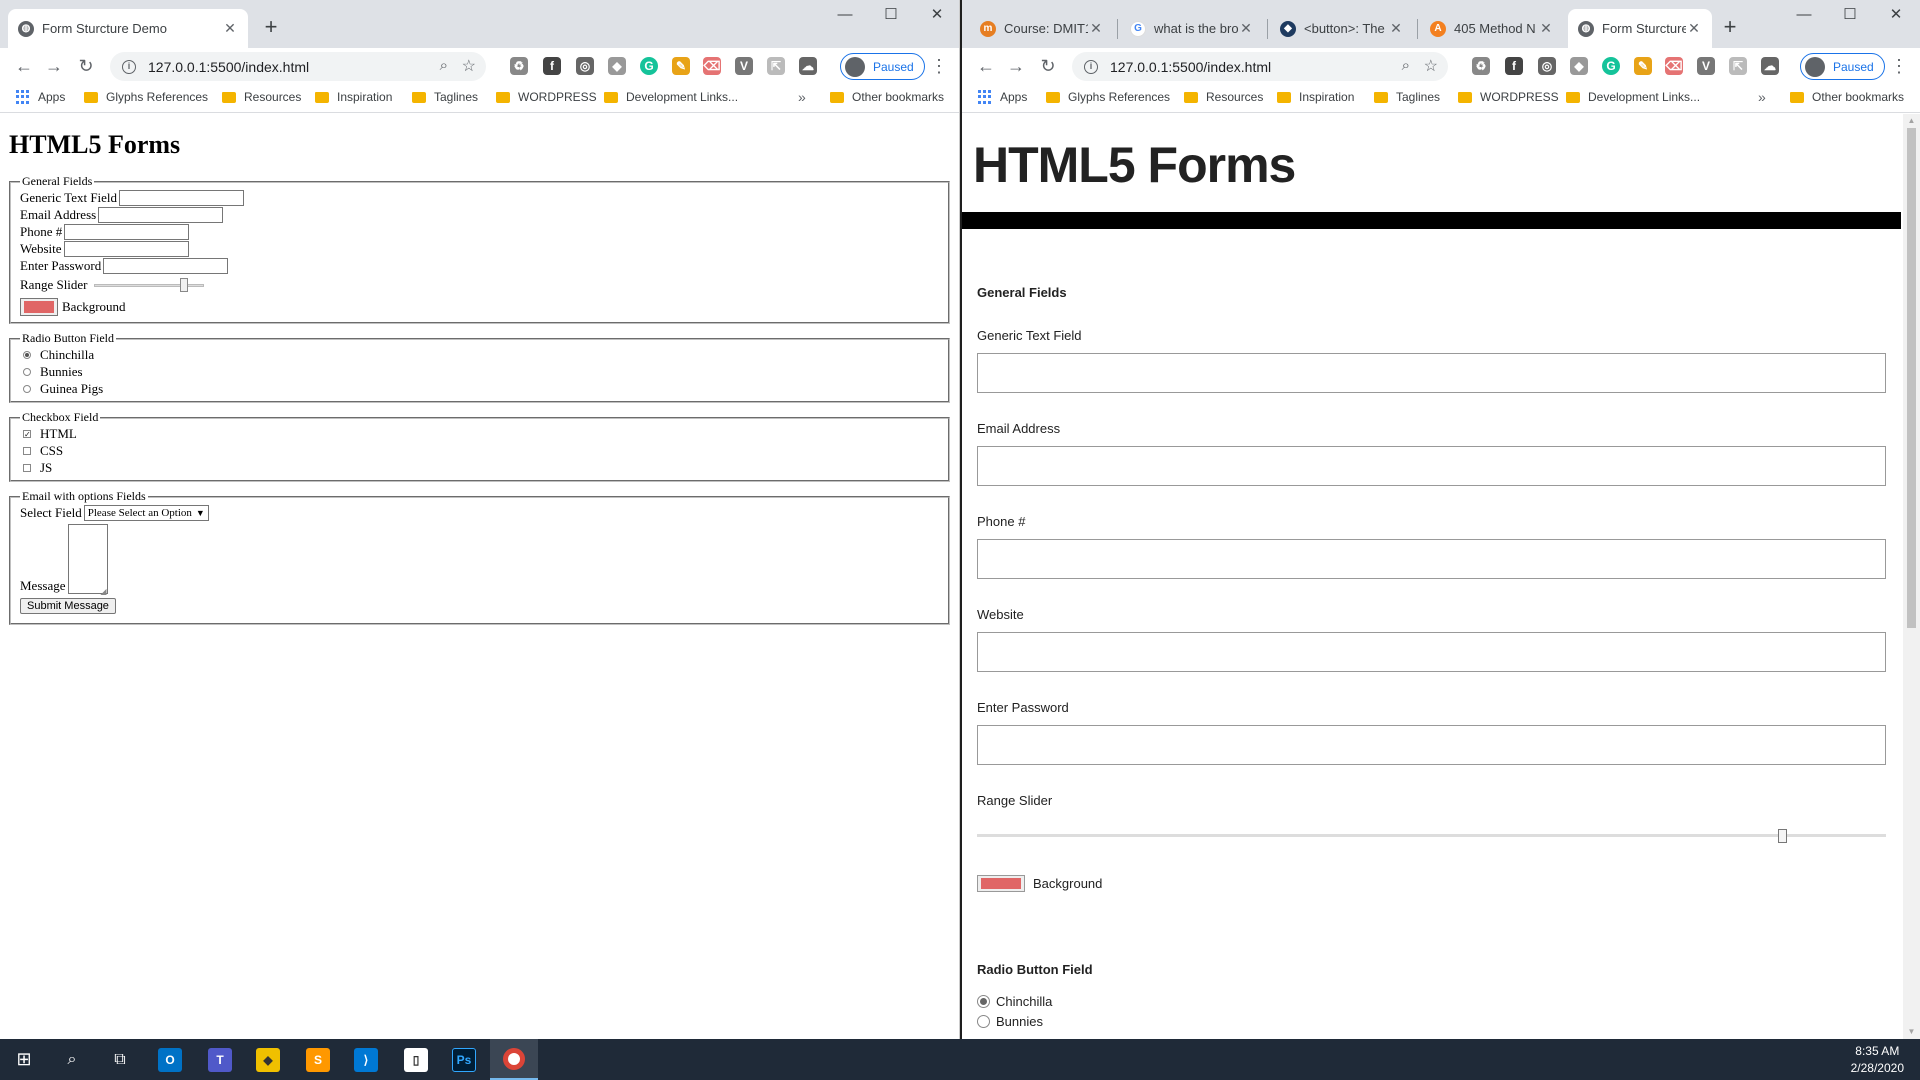 The image size is (1920, 1080). I want to click on minimize-button: —, so click(845, 15).